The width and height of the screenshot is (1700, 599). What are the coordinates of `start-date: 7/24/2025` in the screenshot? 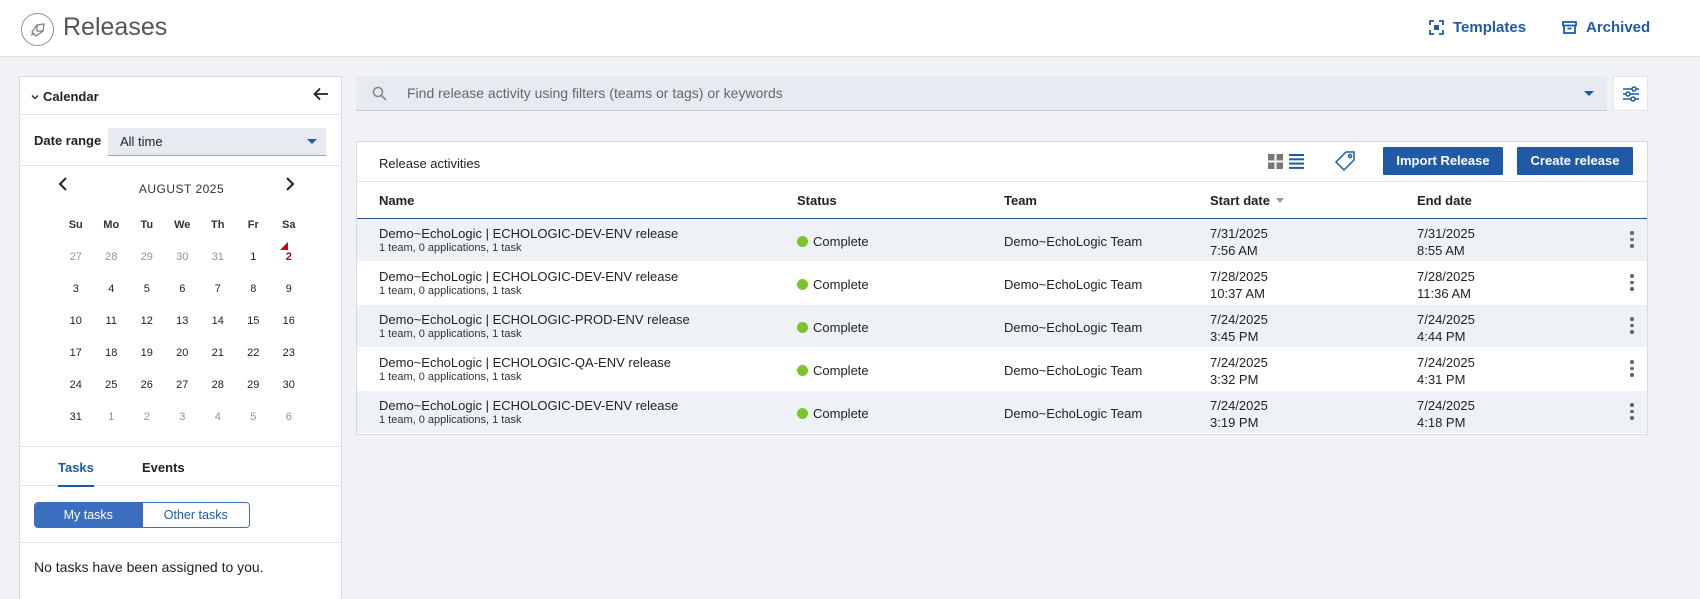 It's located at (1239, 362).